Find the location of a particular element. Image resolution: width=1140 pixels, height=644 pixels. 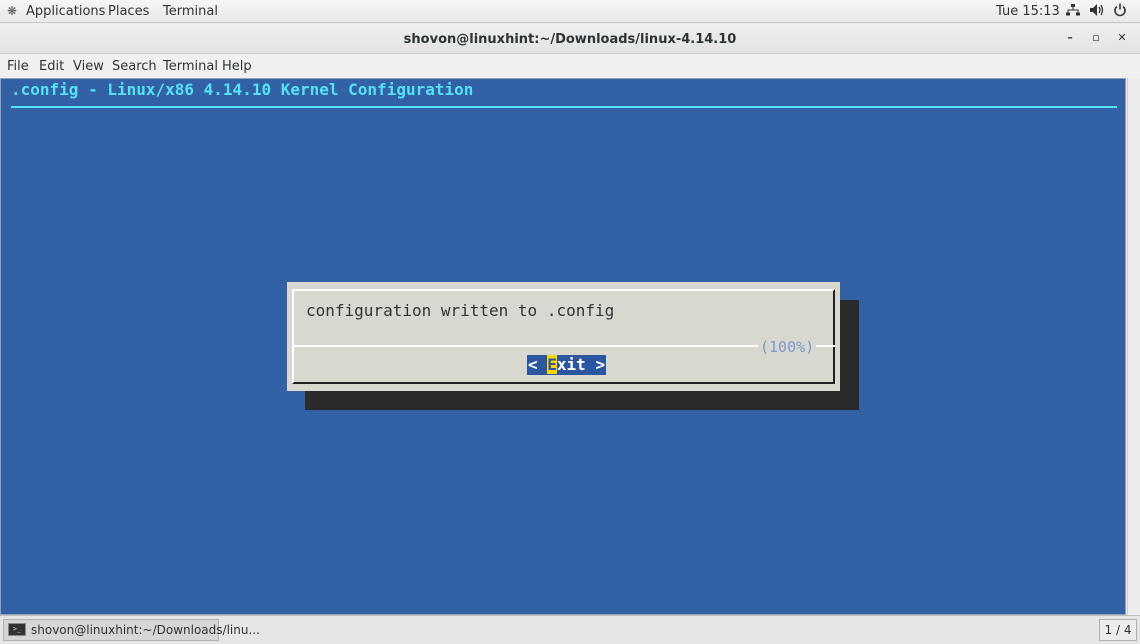

menu-file: File is located at coordinates (18, 66).